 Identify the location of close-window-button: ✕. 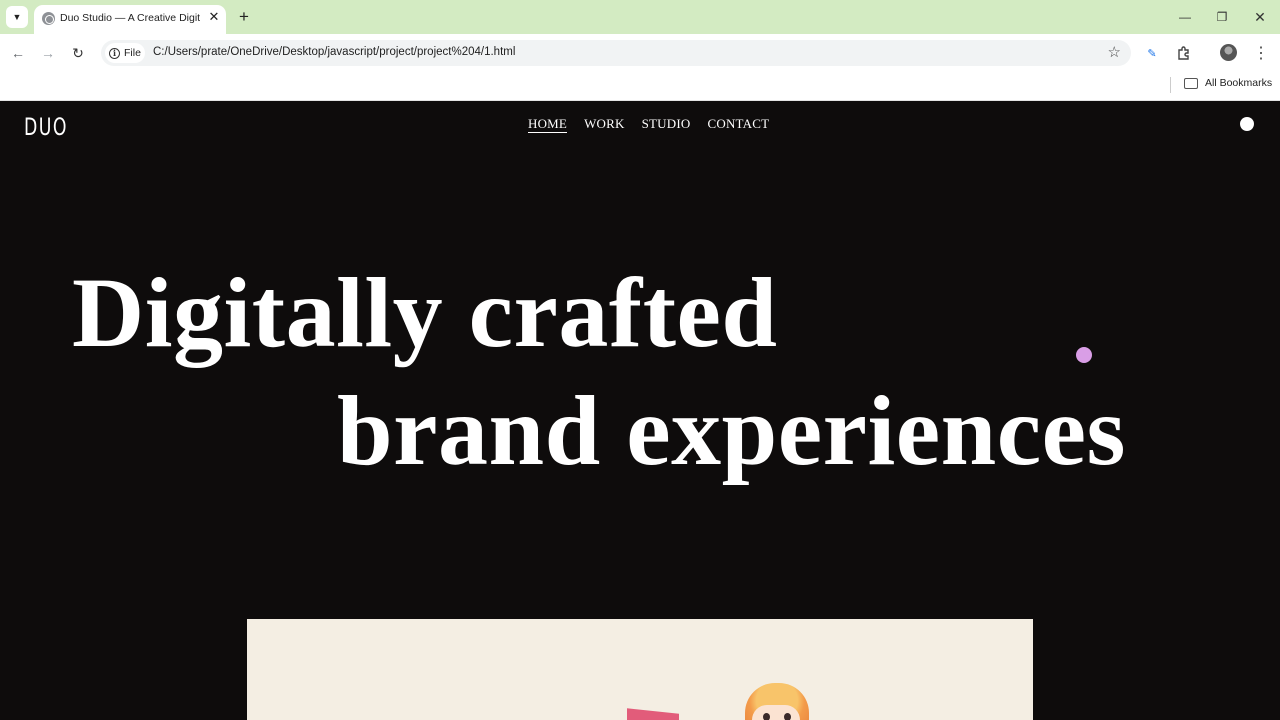
(1260, 17).